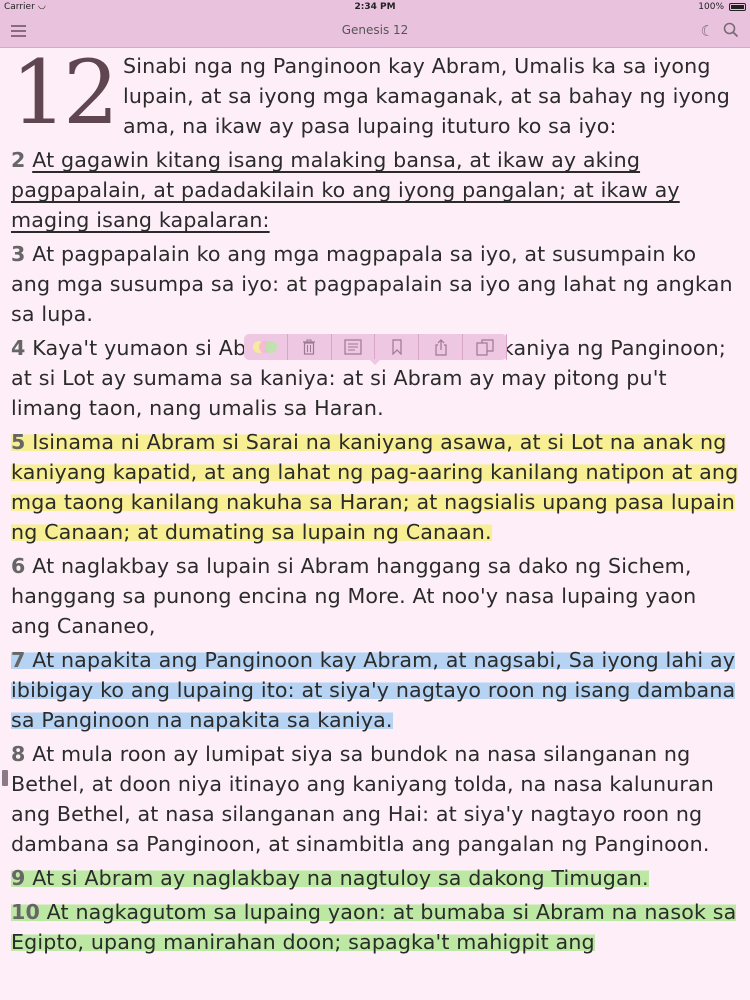 The width and height of the screenshot is (750, 1000). I want to click on chapter-number: 12, so click(65, 92).